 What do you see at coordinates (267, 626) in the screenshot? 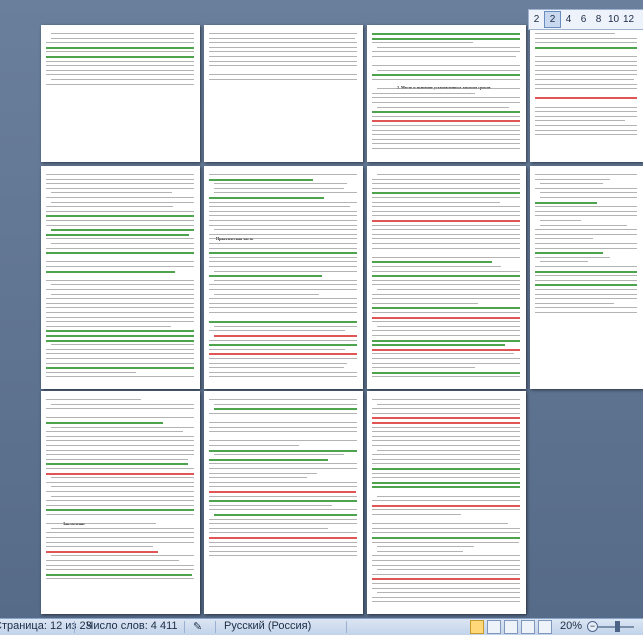
I see `language-indicator: Русский (Россия)` at bounding box center [267, 626].